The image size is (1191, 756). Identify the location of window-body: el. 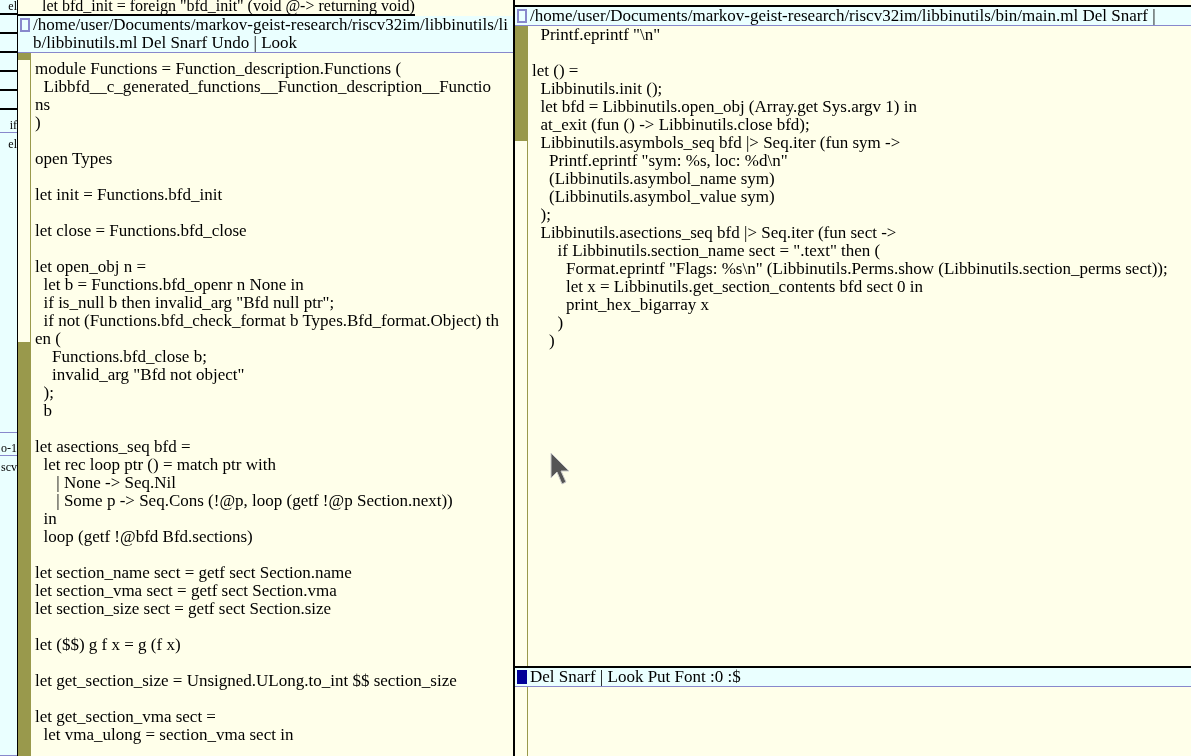
(8, 283).